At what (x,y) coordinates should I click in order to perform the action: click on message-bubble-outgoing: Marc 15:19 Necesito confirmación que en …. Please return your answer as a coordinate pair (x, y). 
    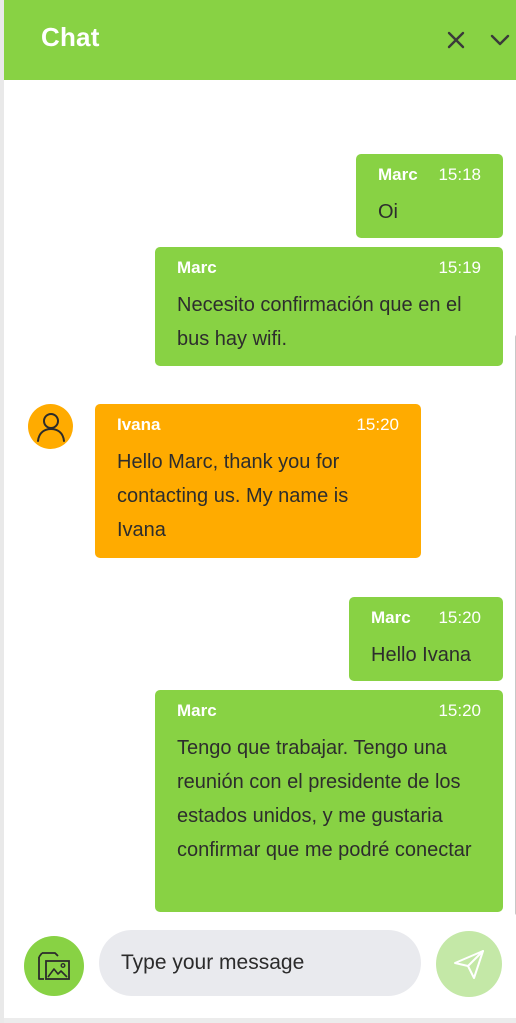
    Looking at the image, I should click on (329, 306).